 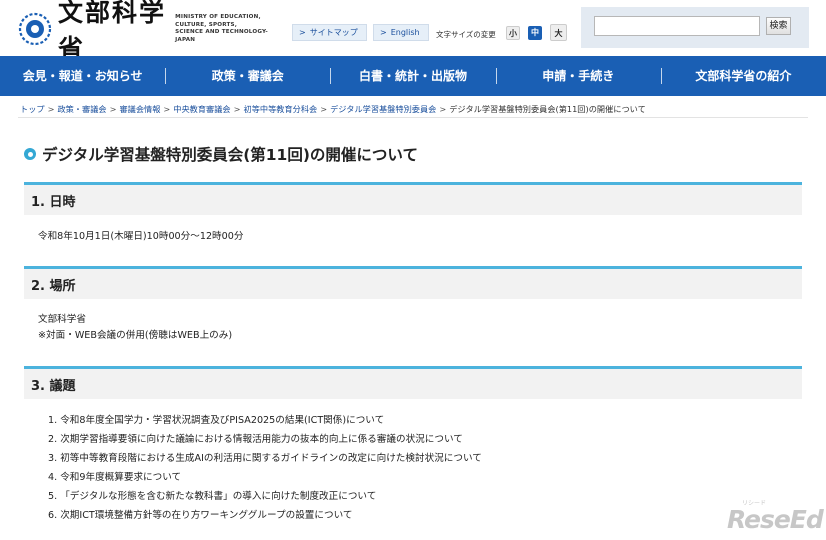 I want to click on english-link: > English, so click(x=401, y=32).